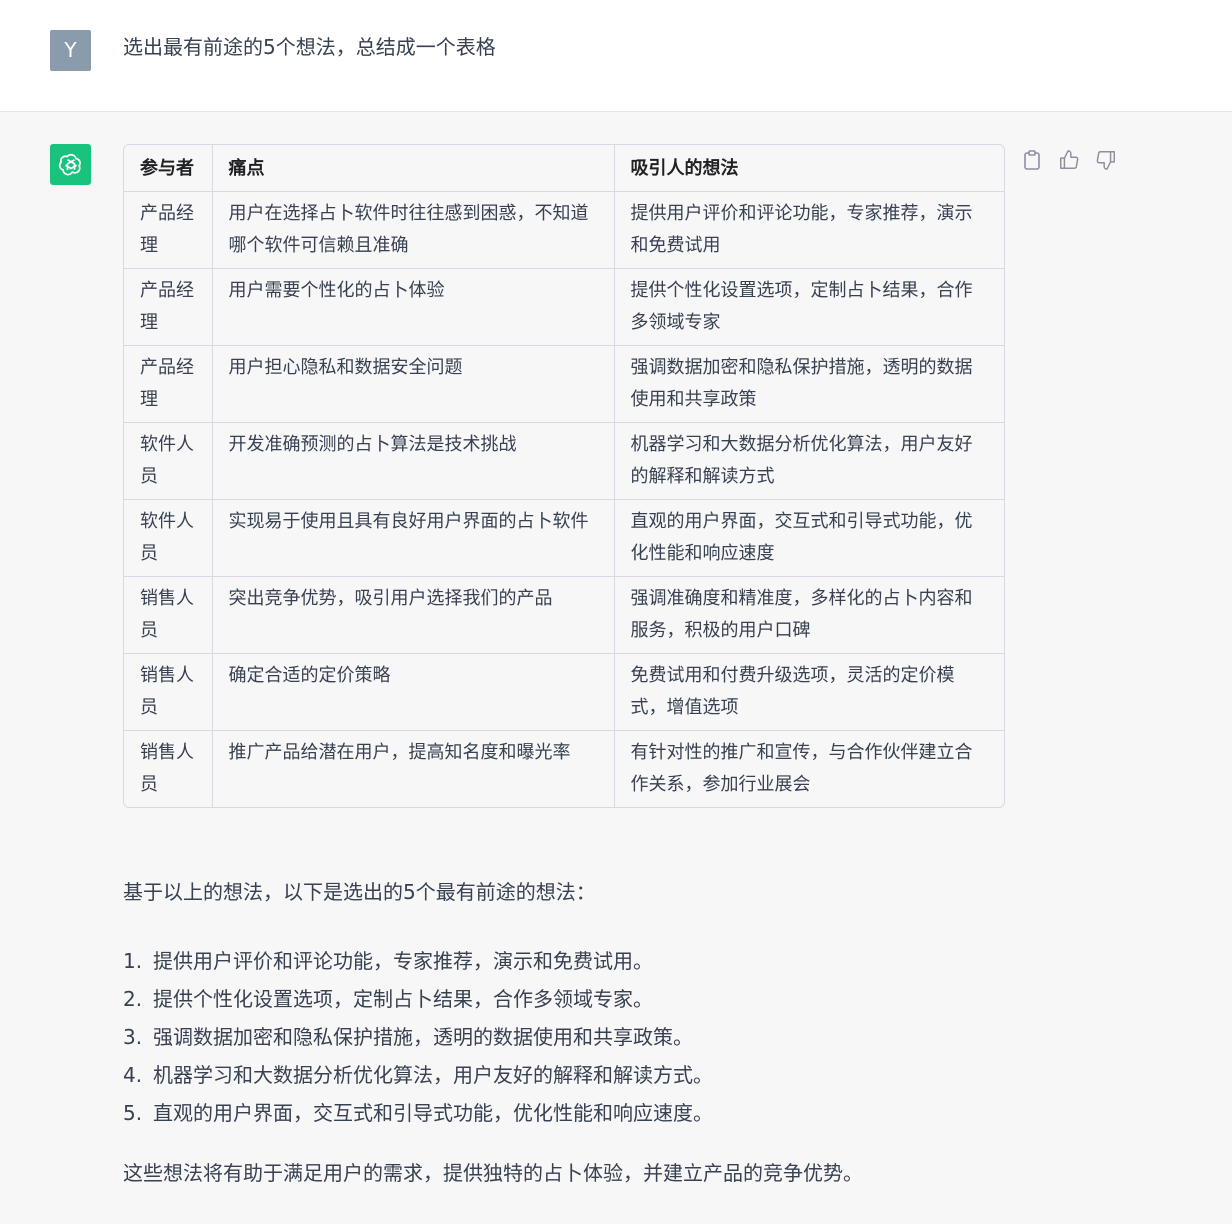 Image resolution: width=1232 pixels, height=1224 pixels. Describe the element at coordinates (809, 307) in the screenshot. I see `table-cell: 提供个性化设置选项，定制占卜结果，合作多领域专家` at that location.